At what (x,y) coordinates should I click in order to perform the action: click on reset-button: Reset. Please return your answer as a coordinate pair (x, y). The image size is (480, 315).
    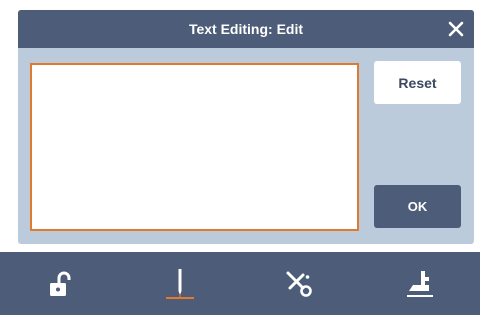
    Looking at the image, I should click on (417, 82).